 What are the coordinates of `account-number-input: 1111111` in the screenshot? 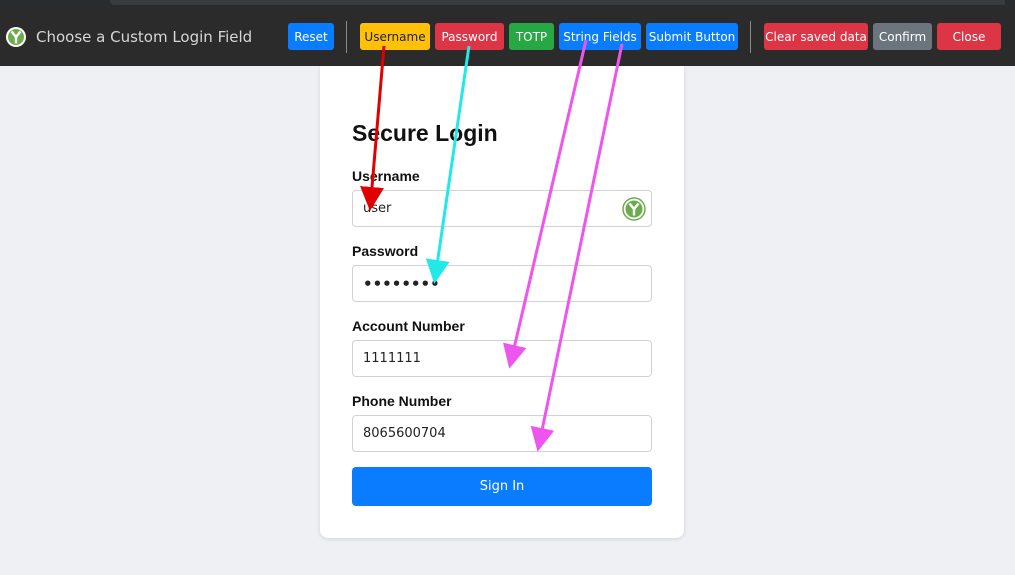 It's located at (502, 358).